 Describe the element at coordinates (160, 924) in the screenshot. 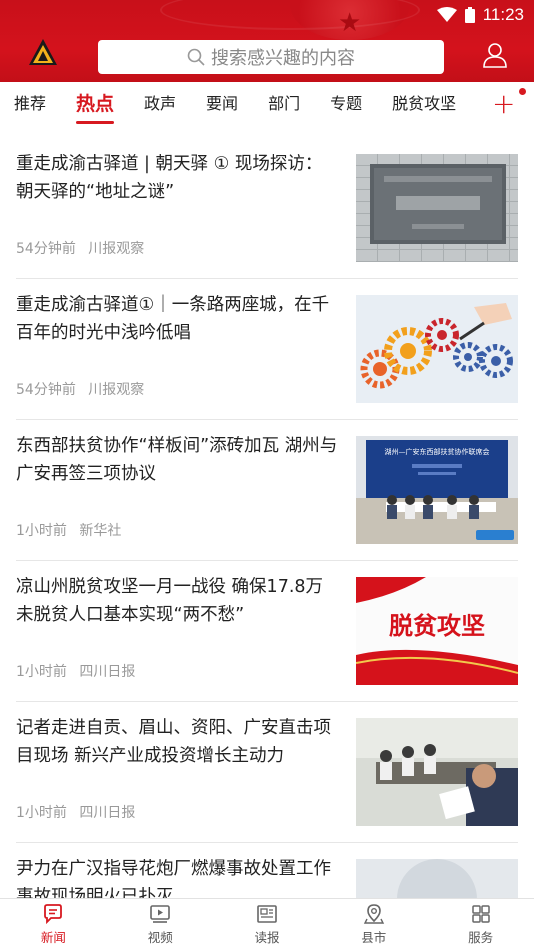

I see `nav-video: 视频` at that location.